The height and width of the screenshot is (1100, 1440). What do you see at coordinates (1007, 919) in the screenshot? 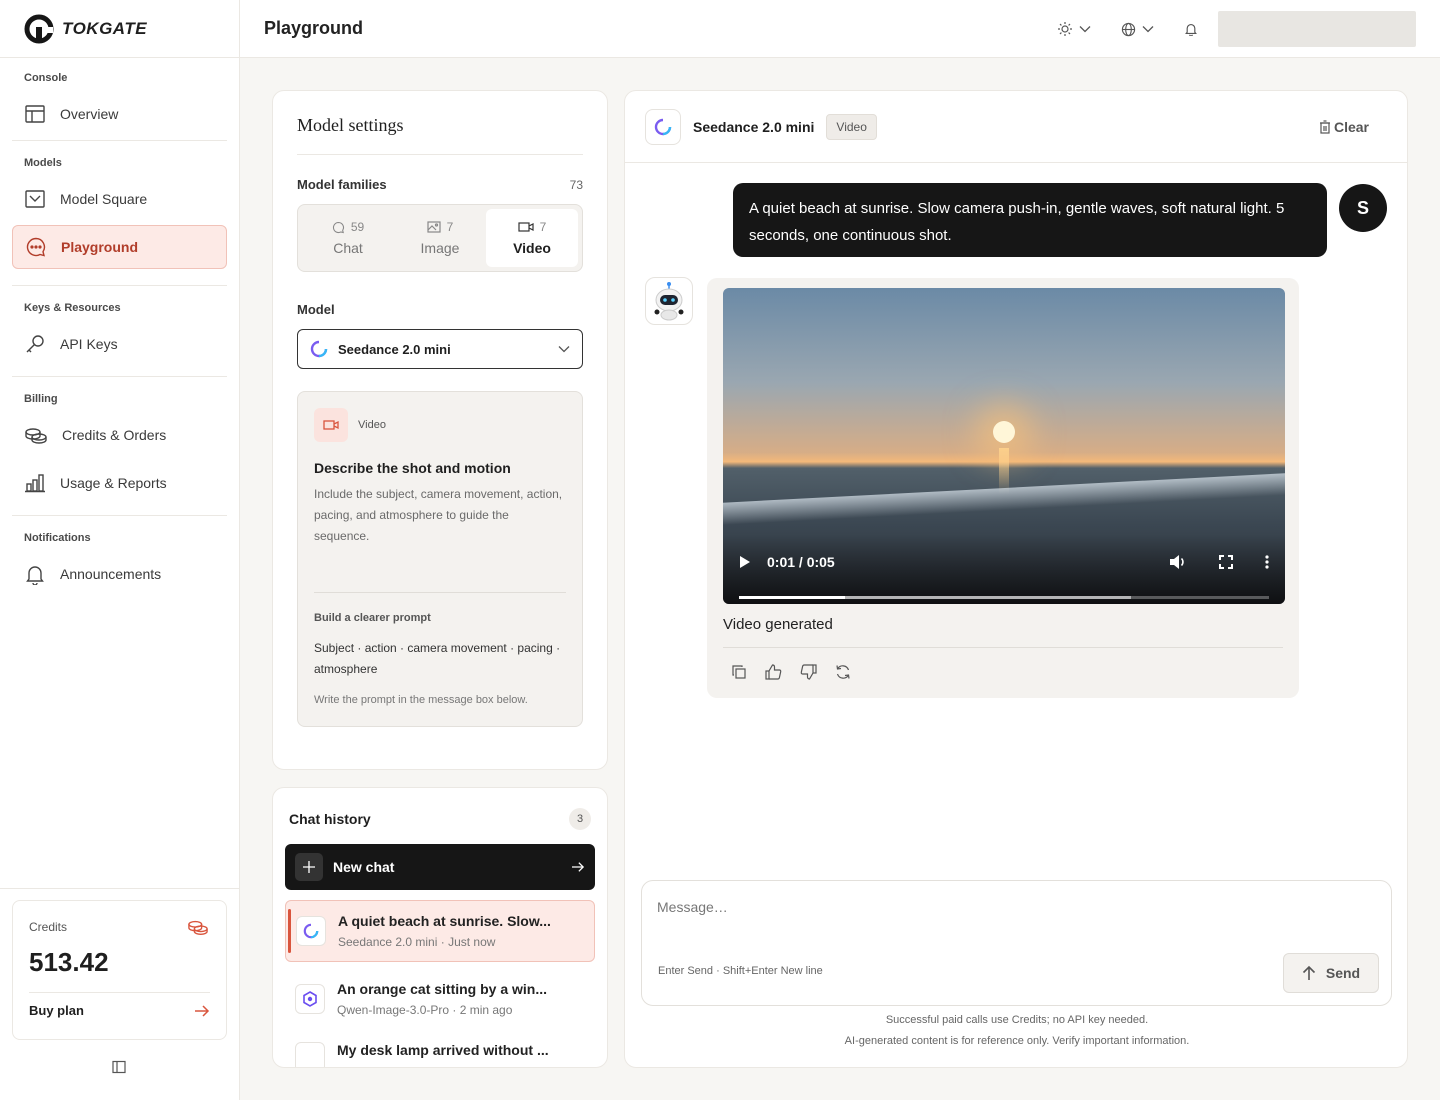
I see `message-input` at bounding box center [1007, 919].